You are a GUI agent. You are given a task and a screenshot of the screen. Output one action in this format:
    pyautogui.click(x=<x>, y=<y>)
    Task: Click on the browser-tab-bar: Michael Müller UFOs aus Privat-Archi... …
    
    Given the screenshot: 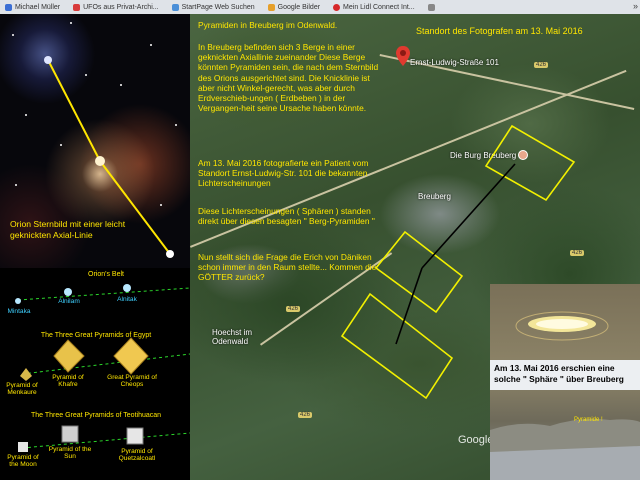 What is the action you would take?
    pyautogui.click(x=320, y=7)
    